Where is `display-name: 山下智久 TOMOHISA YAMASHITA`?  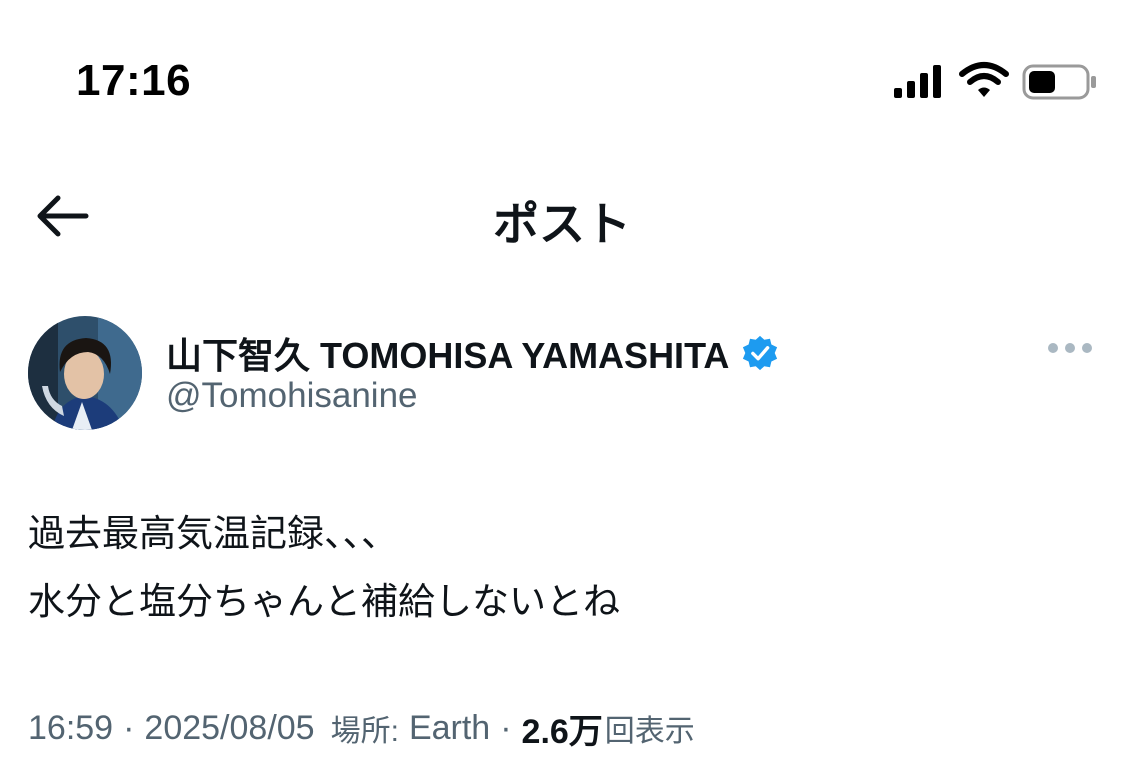 display-name: 山下智久 TOMOHISA YAMASHITA is located at coordinates (448, 355).